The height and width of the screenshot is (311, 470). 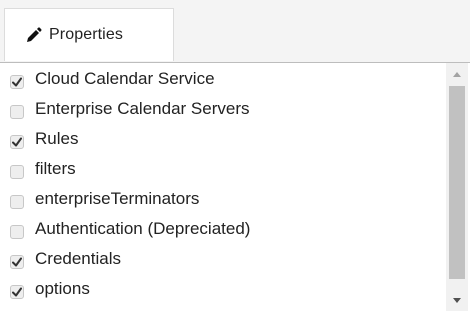 I want to click on list-item: Credentials, so click(x=220, y=260).